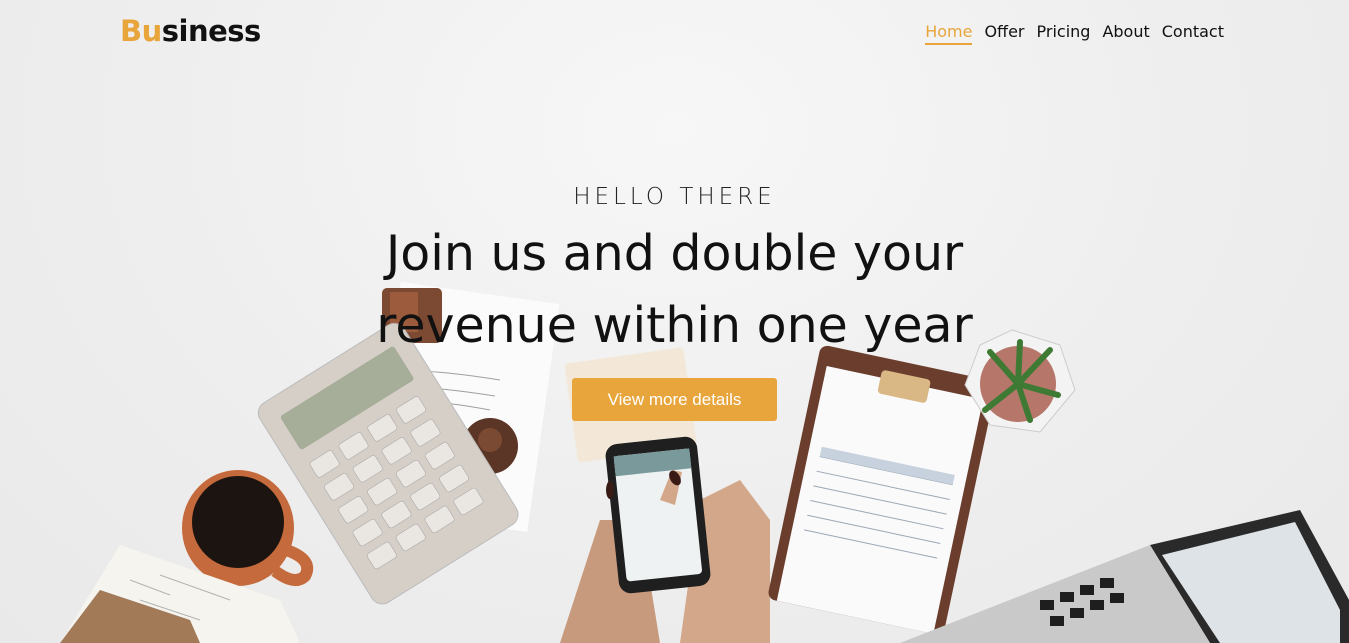  What do you see at coordinates (665, 539) in the screenshot?
I see `phone-hands-image` at bounding box center [665, 539].